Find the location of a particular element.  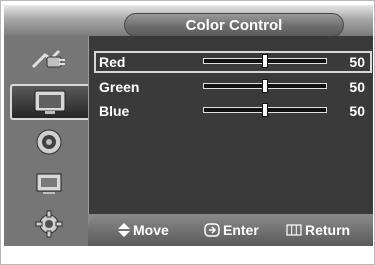

control-row-blue: Blue 50 is located at coordinates (233, 111).